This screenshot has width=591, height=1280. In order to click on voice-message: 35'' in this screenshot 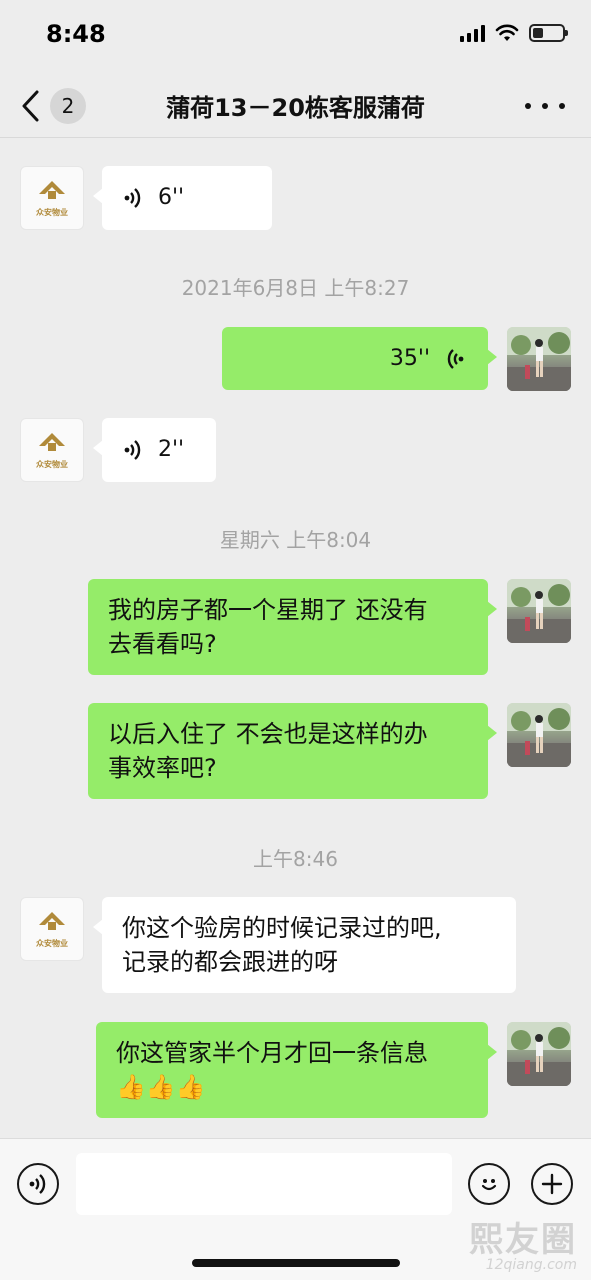, I will do `click(359, 358)`.